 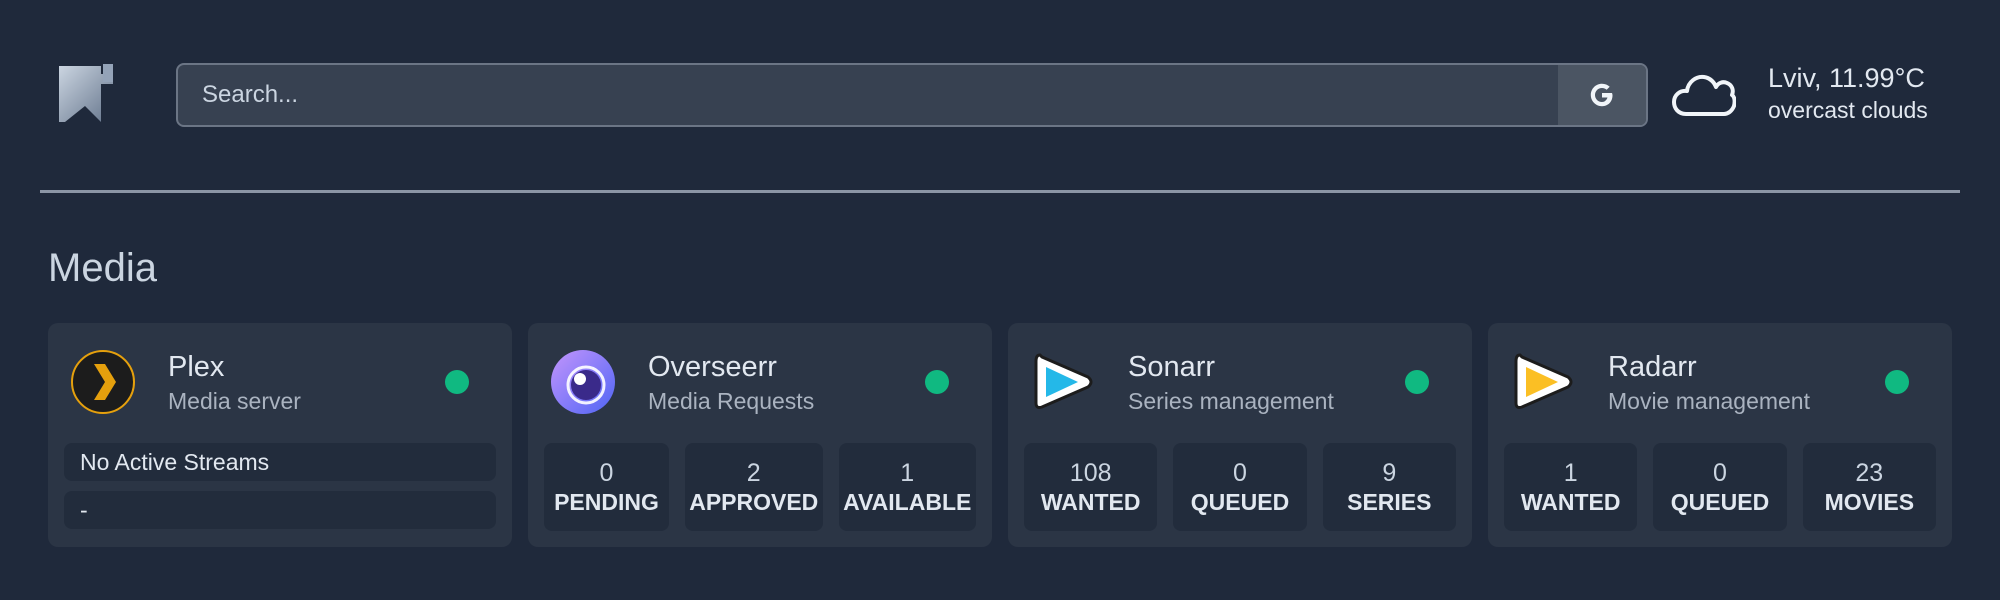 I want to click on stat-label: PENDING, so click(x=606, y=501).